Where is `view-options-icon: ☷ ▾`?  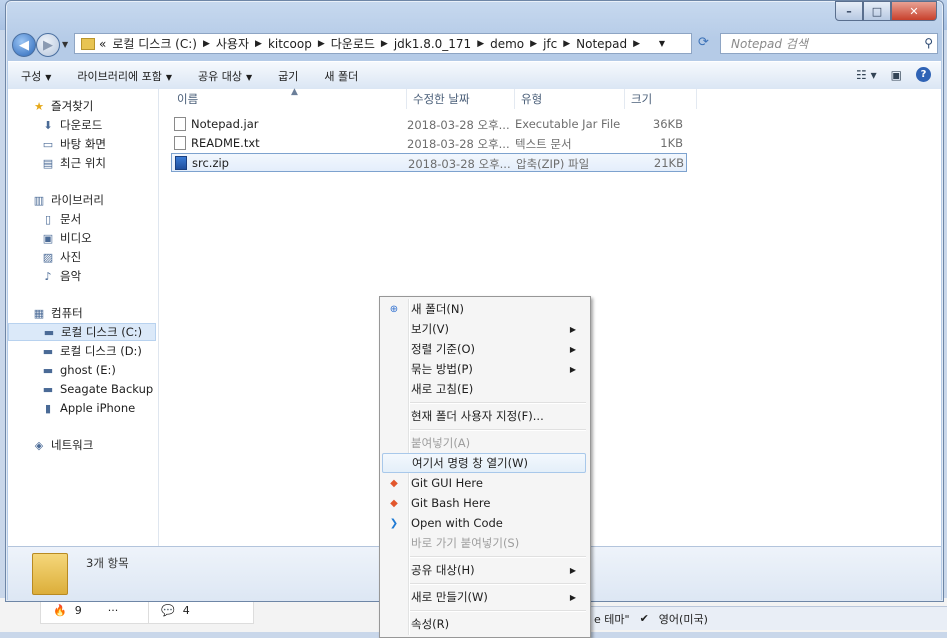
view-options-icon: ☷ ▾ is located at coordinates (866, 75).